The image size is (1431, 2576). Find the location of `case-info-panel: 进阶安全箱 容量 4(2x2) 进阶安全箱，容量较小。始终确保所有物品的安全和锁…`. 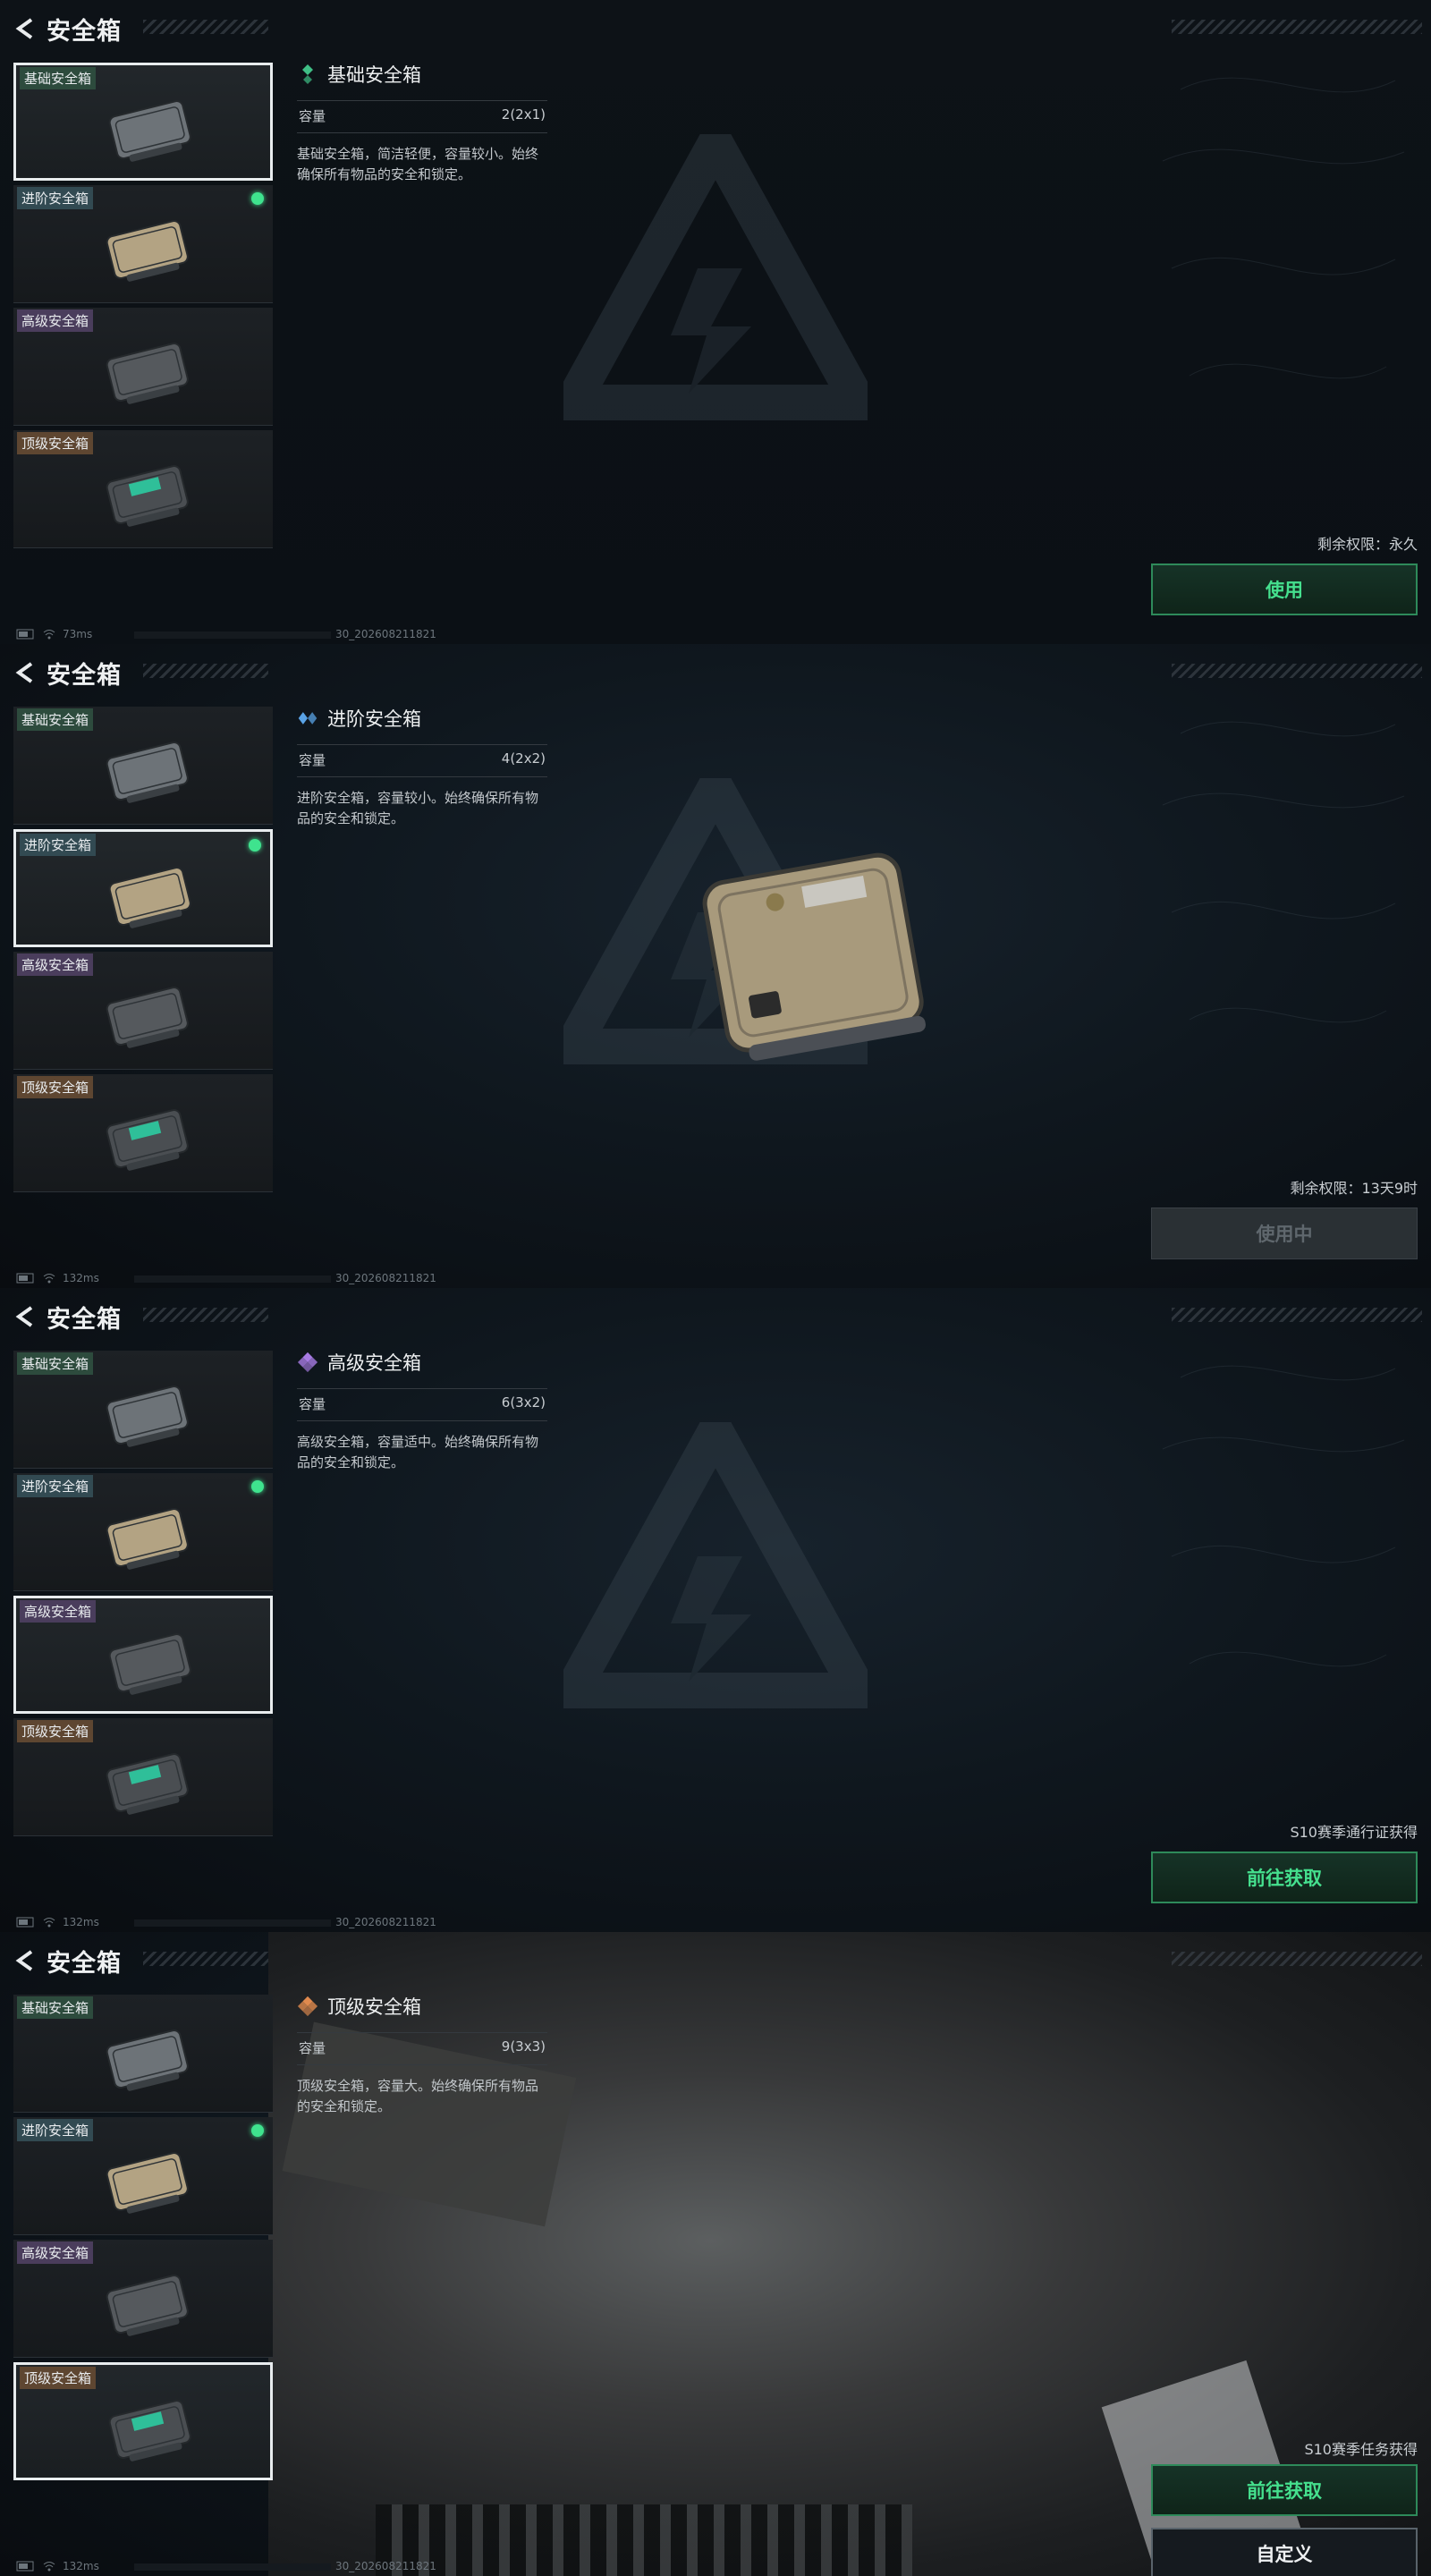

case-info-panel: 进阶安全箱 容量 4(2x2) 进阶安全箱，容量较小。始终确保所有物品的安全和锁… is located at coordinates (422, 767).